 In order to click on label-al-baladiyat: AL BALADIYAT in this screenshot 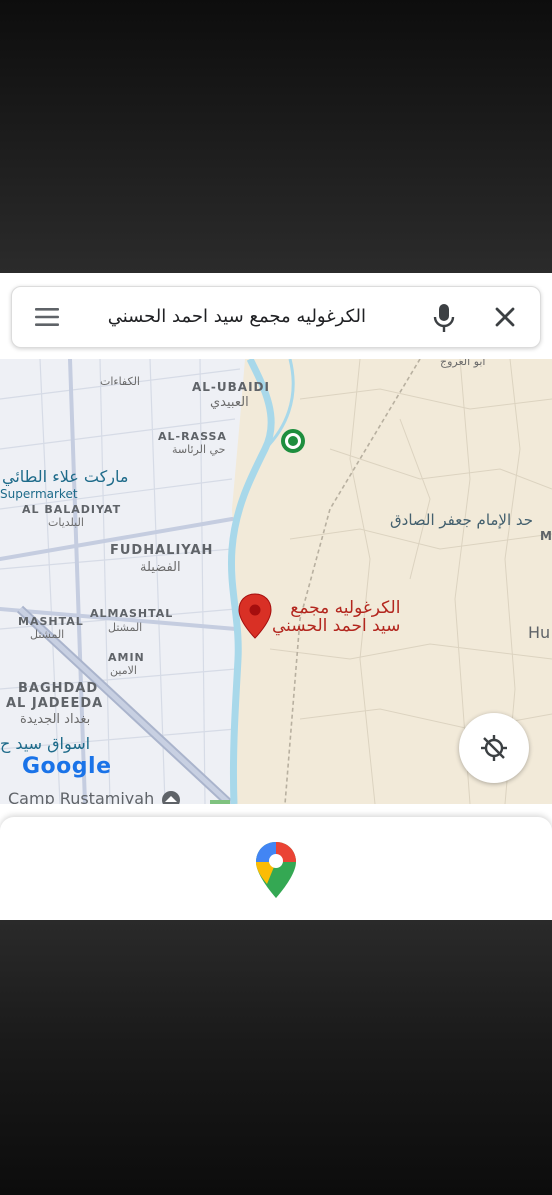, I will do `click(72, 509)`.